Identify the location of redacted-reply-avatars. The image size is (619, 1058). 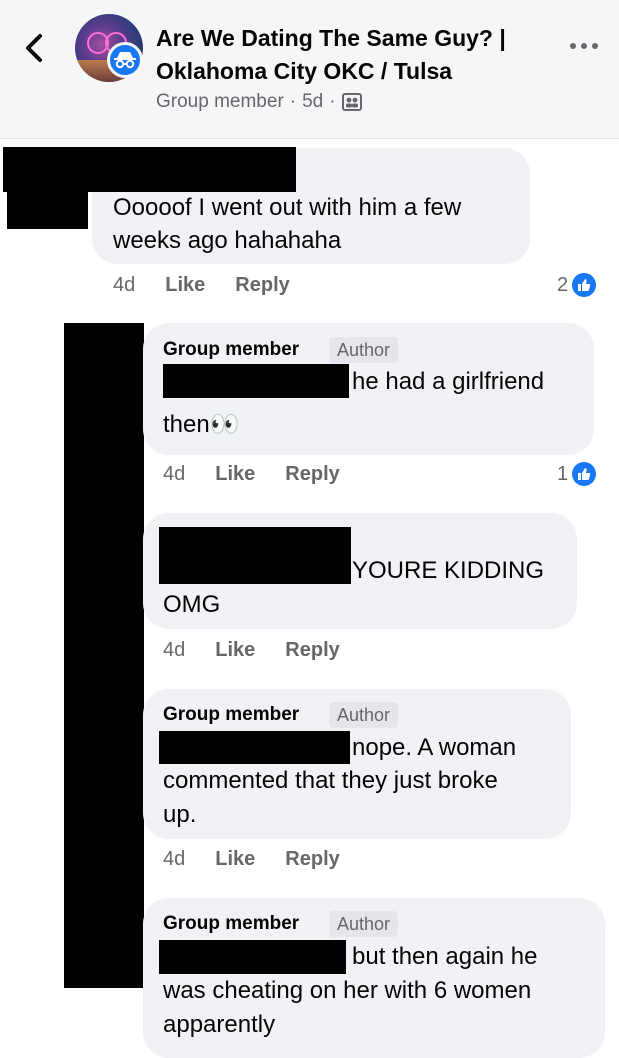
(104, 655).